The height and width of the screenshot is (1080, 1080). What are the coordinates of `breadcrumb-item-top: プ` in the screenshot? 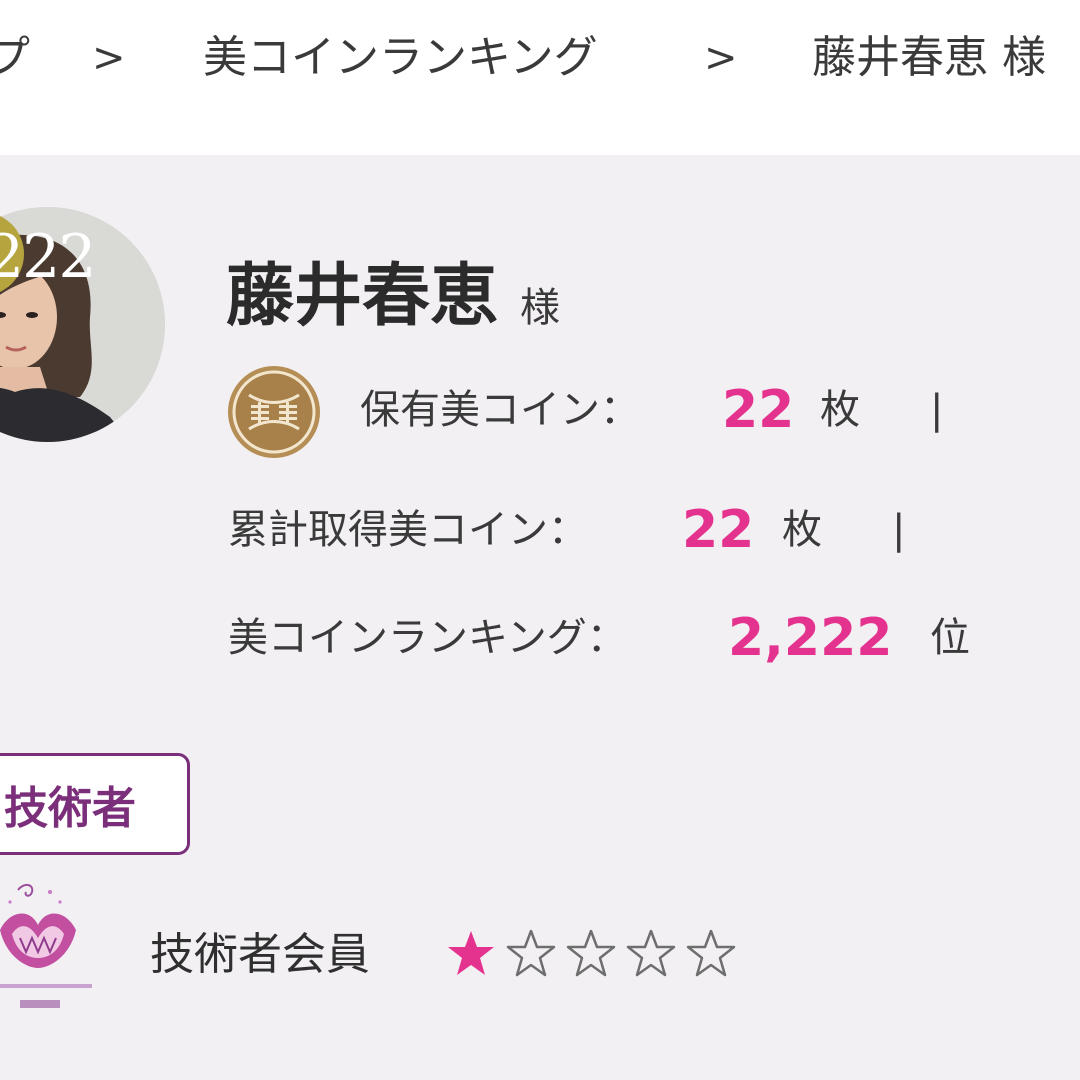 It's located at (15, 58).